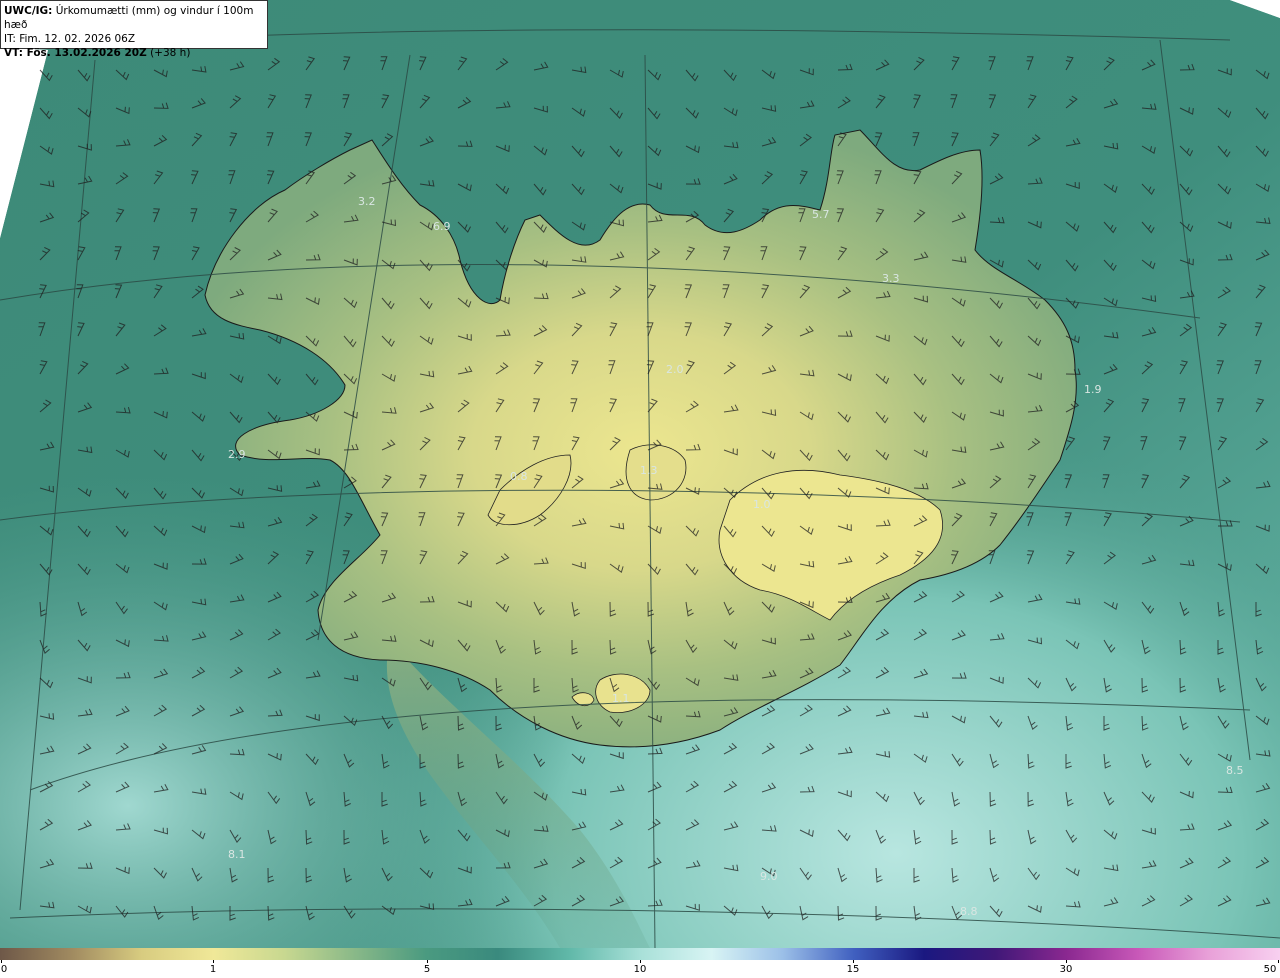  I want to click on map-value-label: 0.8, so click(519, 476).